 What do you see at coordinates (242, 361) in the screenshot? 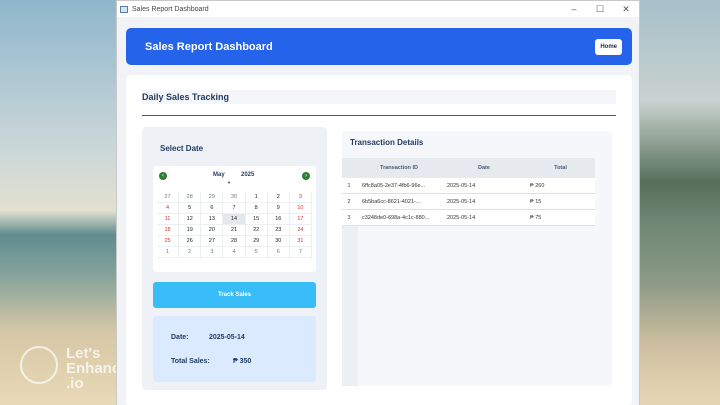
I see `summary-total-value: ₱ 350` at bounding box center [242, 361].